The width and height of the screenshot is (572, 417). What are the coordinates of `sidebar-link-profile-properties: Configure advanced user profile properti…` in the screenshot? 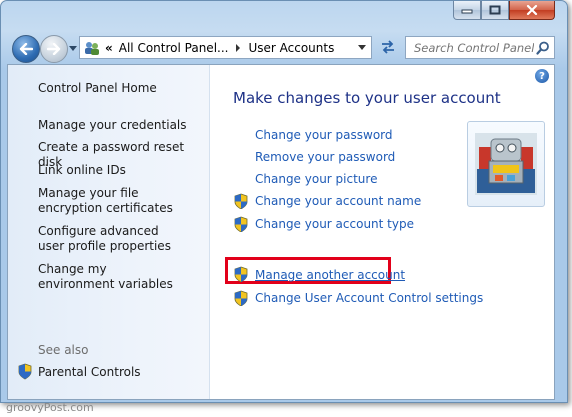 It's located at (113, 239).